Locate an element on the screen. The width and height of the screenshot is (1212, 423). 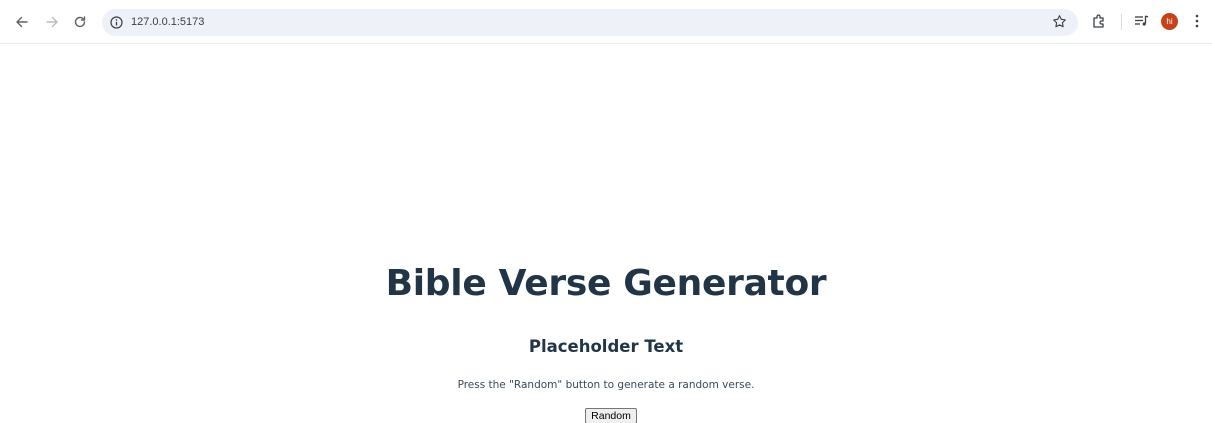
bookmark-star-button is located at coordinates (1059, 21).